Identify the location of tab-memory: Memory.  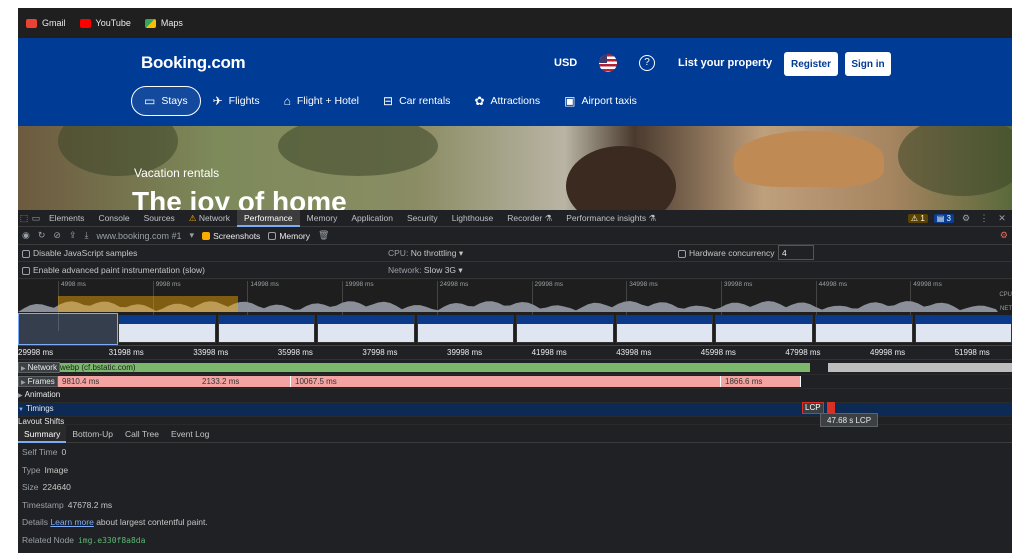
(322, 218).